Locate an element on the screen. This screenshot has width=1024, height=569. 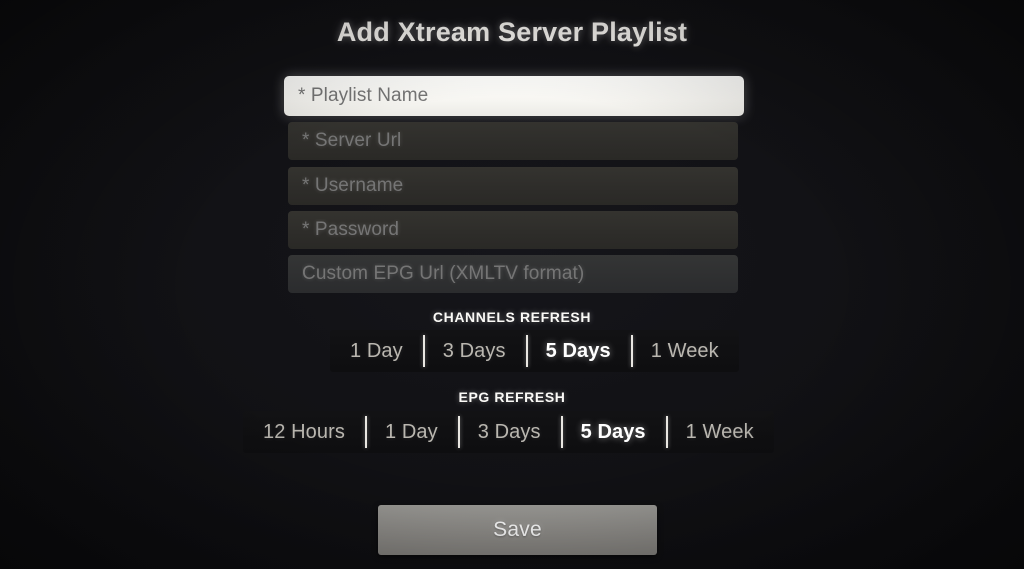
channels-refresh-header: CHANNELS REFRESH is located at coordinates (512, 317).